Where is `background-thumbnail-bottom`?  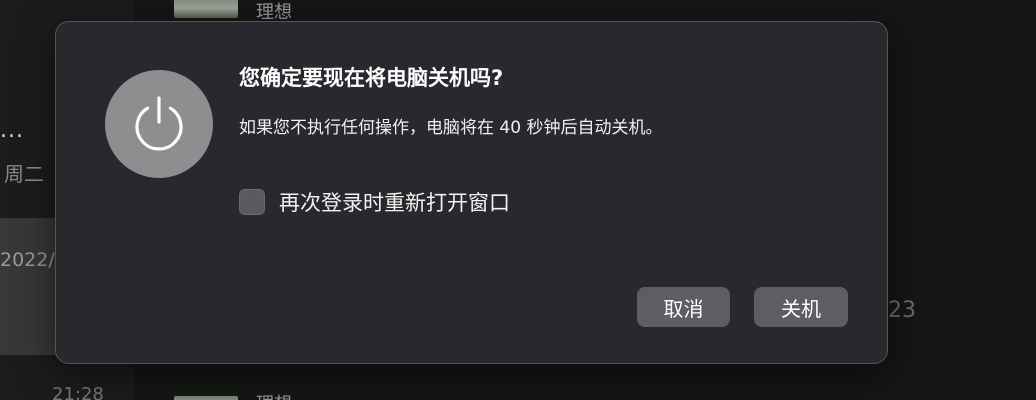
background-thumbnail-bottom is located at coordinates (206, 398).